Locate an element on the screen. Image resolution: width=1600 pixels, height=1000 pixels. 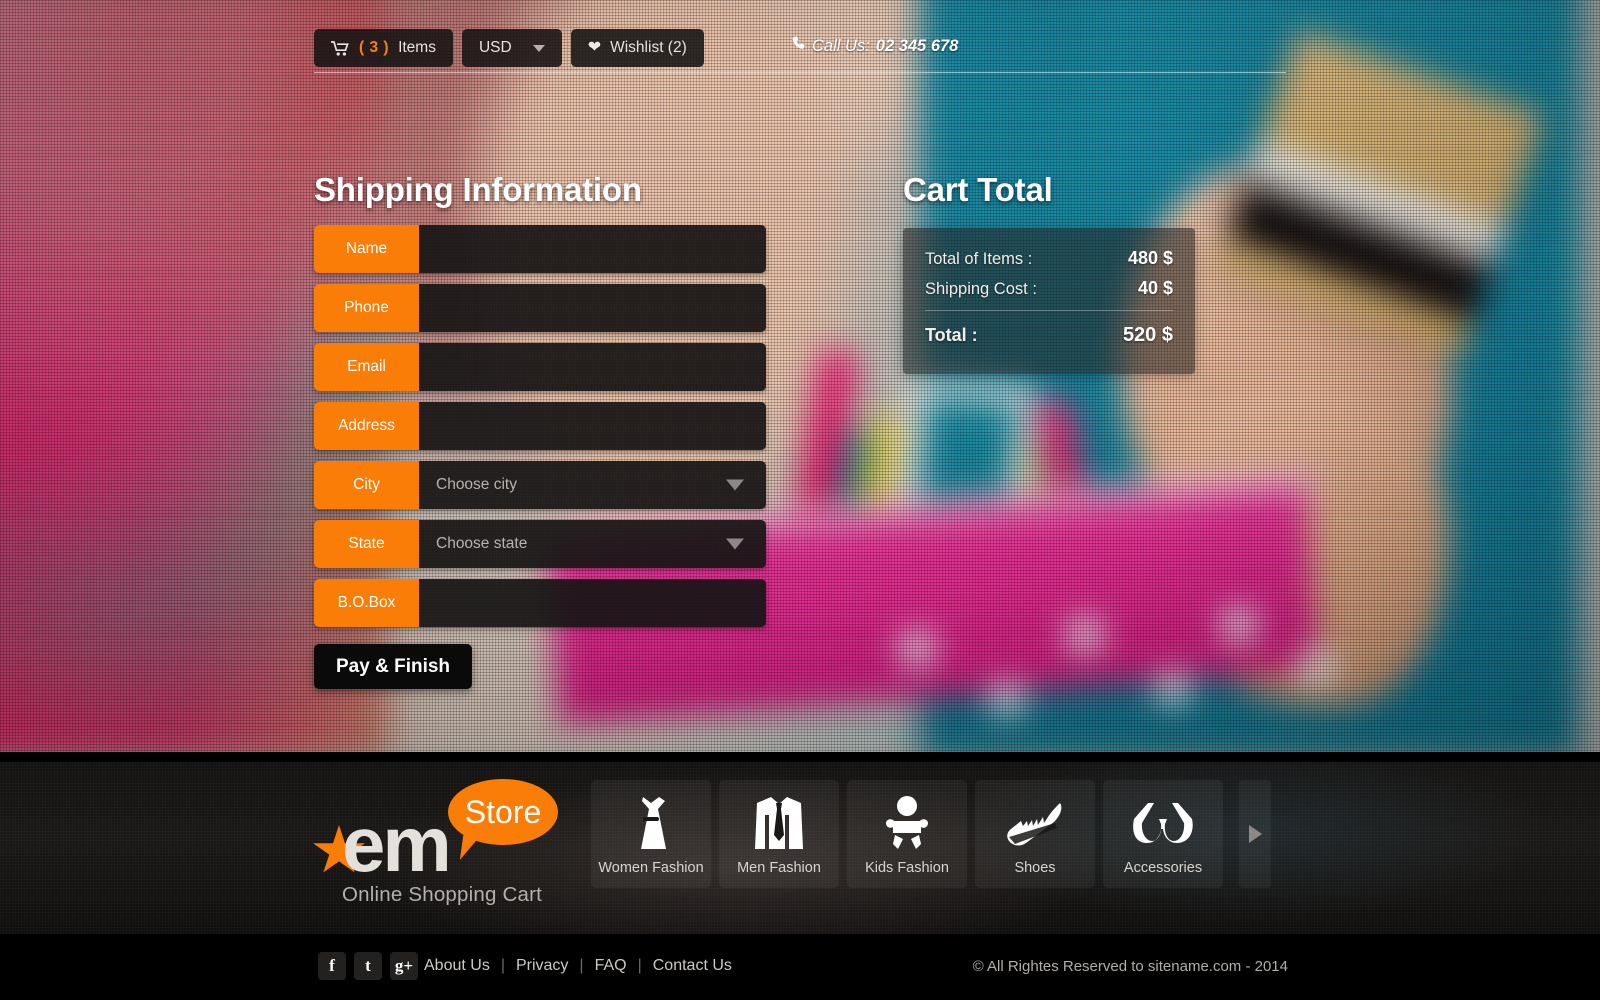
wishlist-label: Wishlist (2) is located at coordinates (648, 47).